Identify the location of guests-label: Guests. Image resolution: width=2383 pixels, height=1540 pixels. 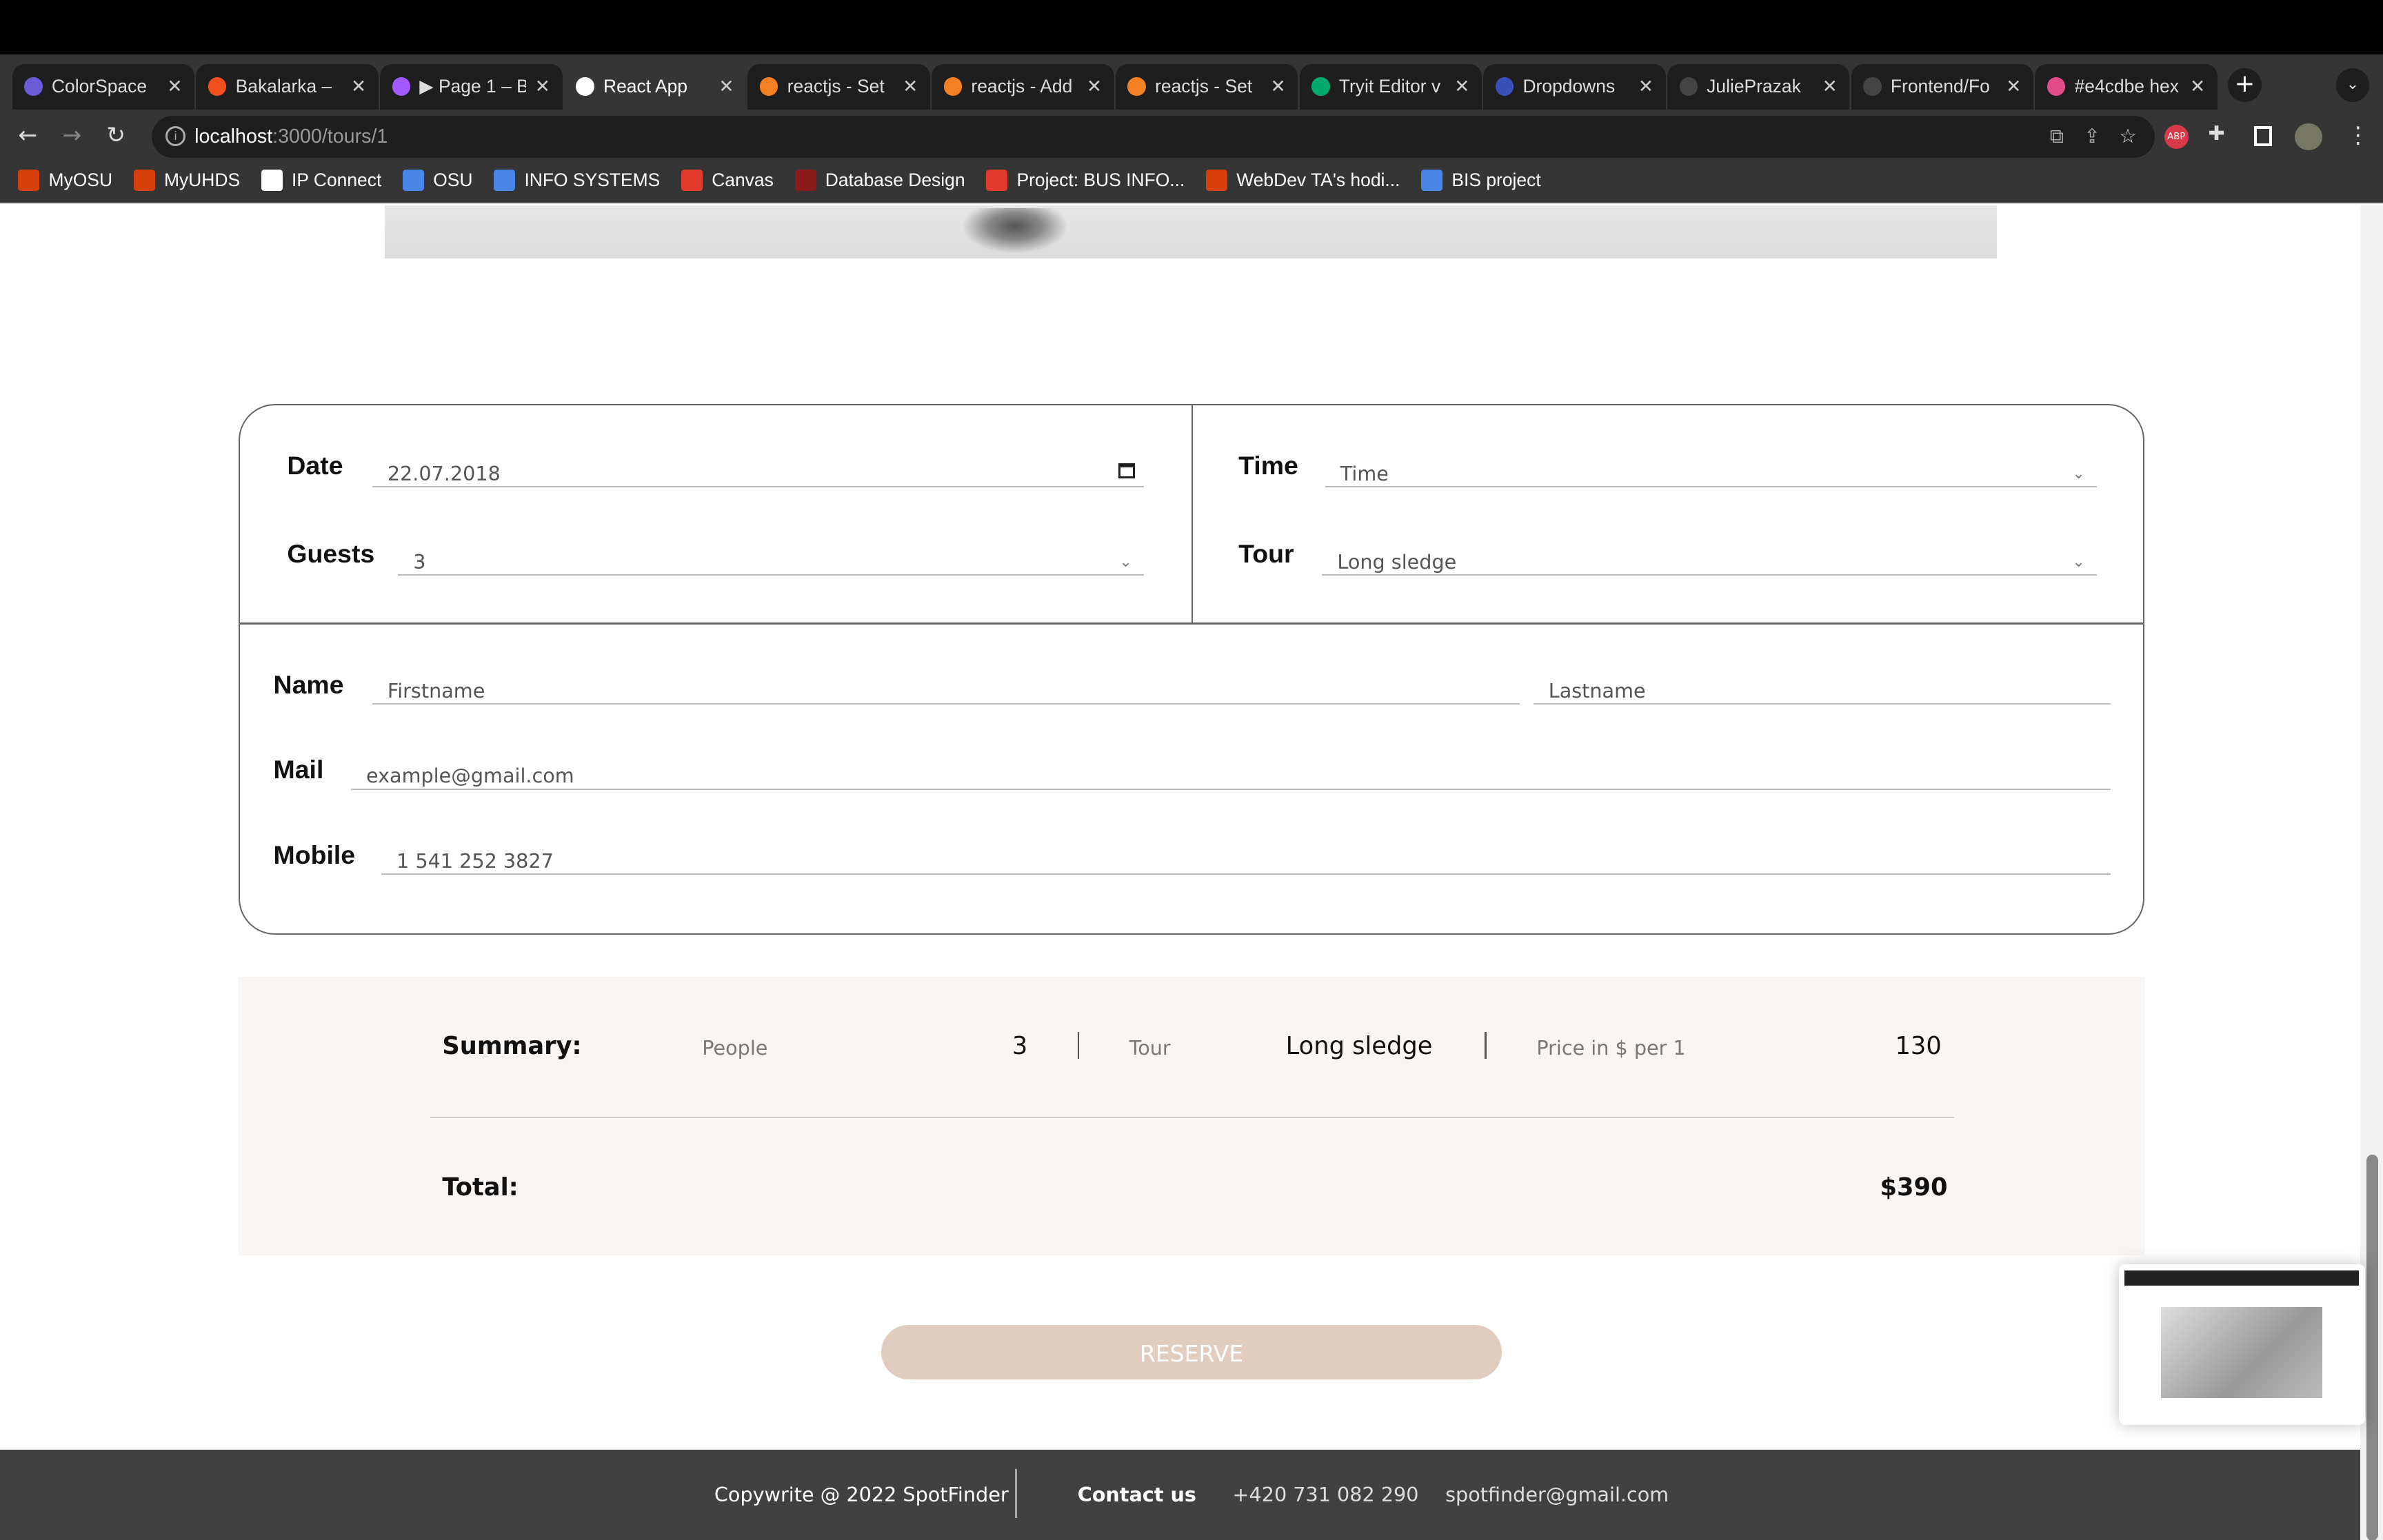
(331, 554).